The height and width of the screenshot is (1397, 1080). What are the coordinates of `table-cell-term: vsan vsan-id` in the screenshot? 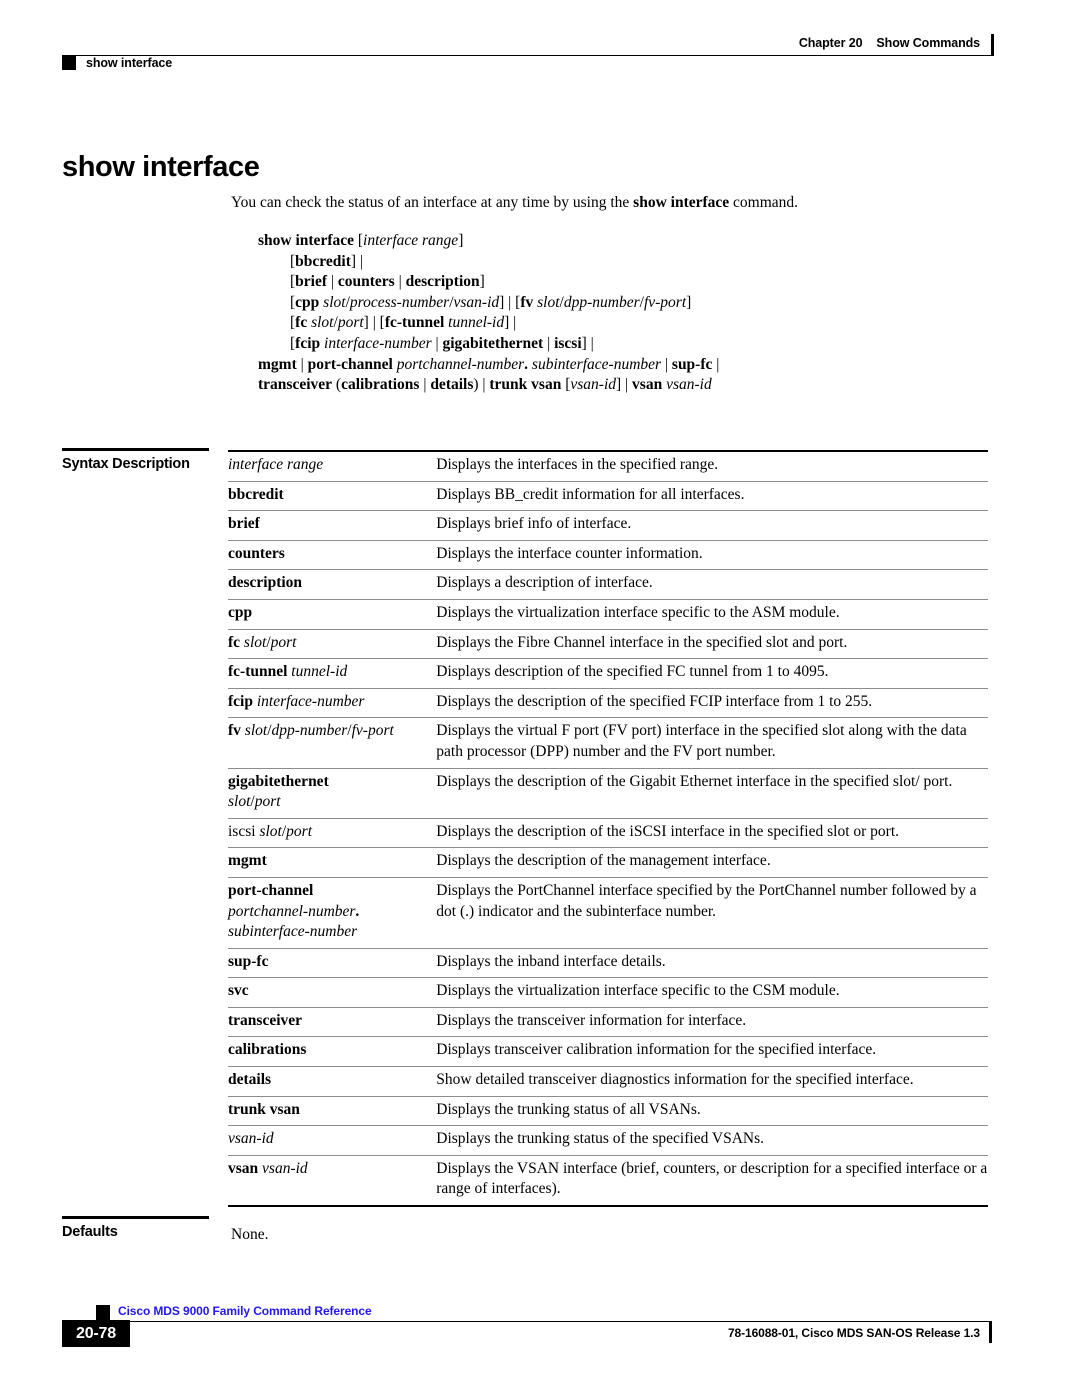 It's located at (332, 1181).